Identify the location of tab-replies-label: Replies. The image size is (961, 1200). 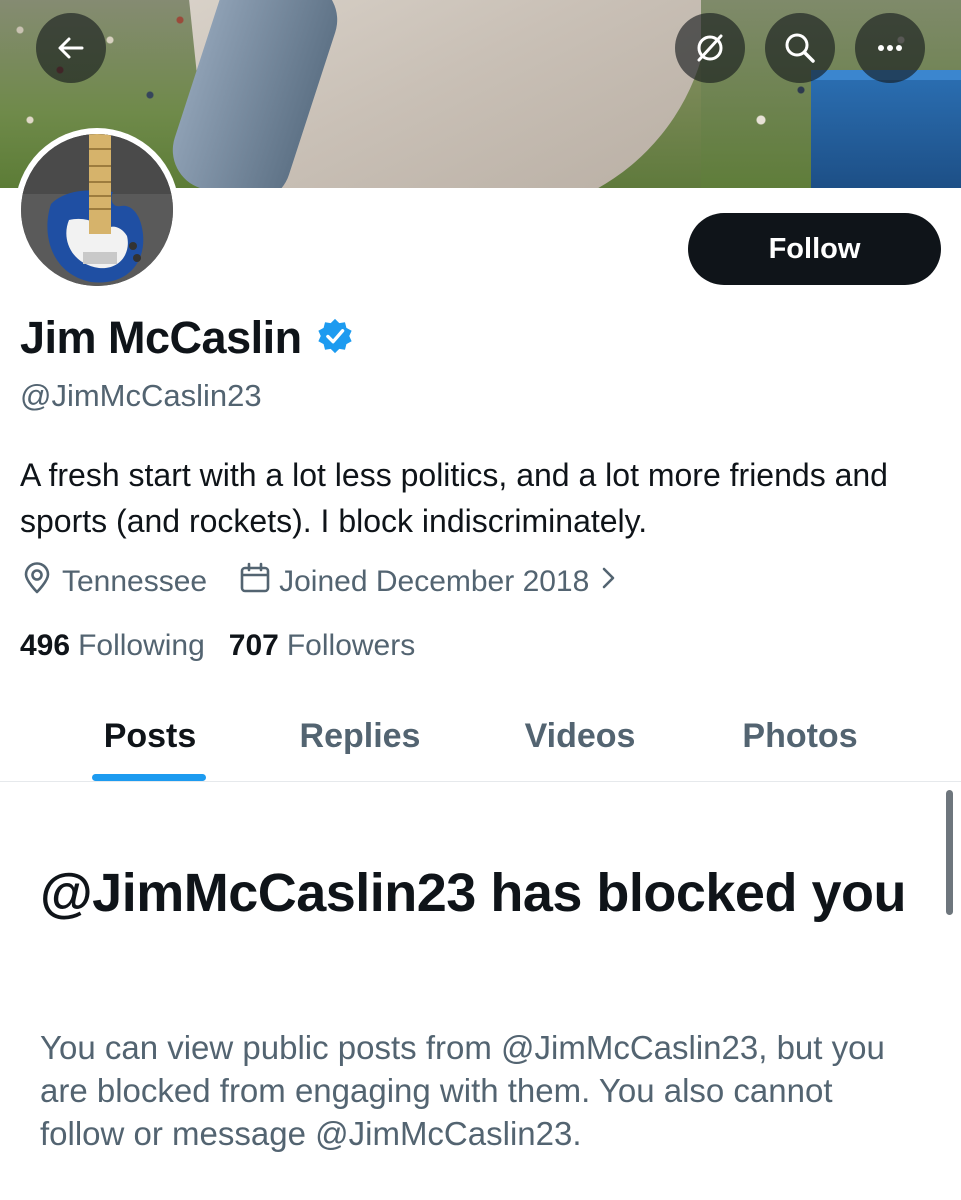
(360, 735).